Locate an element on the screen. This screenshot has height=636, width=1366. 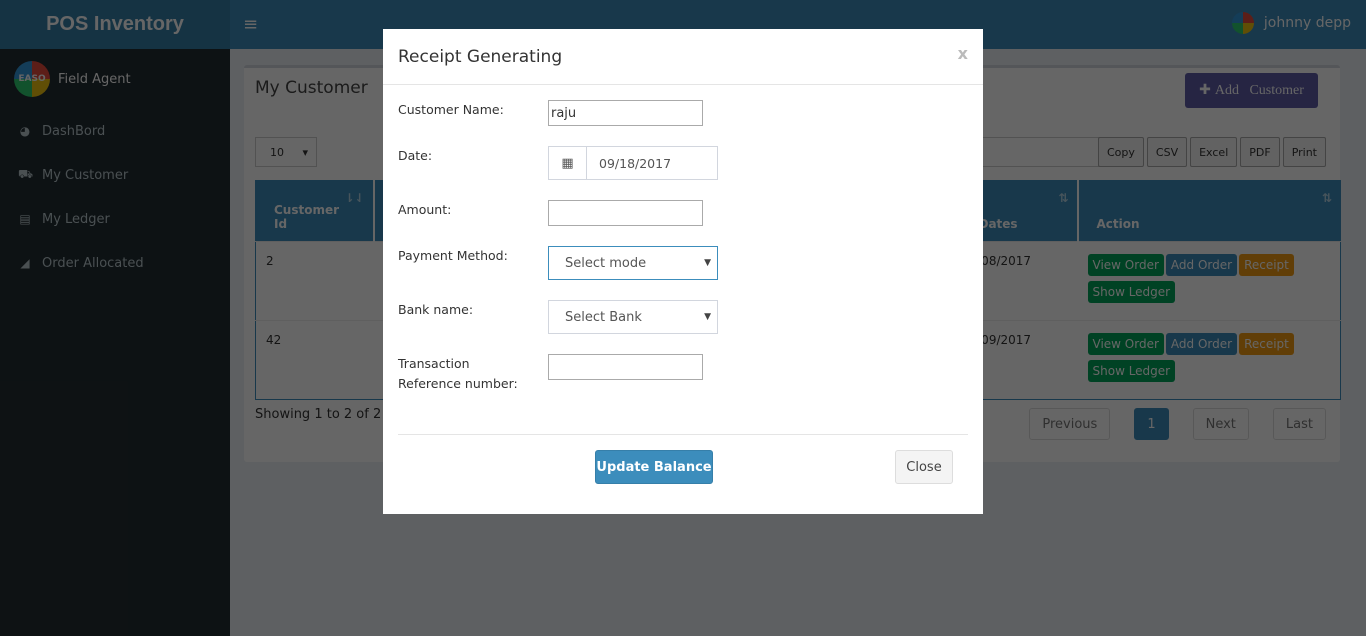
date-label: Date: is located at coordinates (415, 155).